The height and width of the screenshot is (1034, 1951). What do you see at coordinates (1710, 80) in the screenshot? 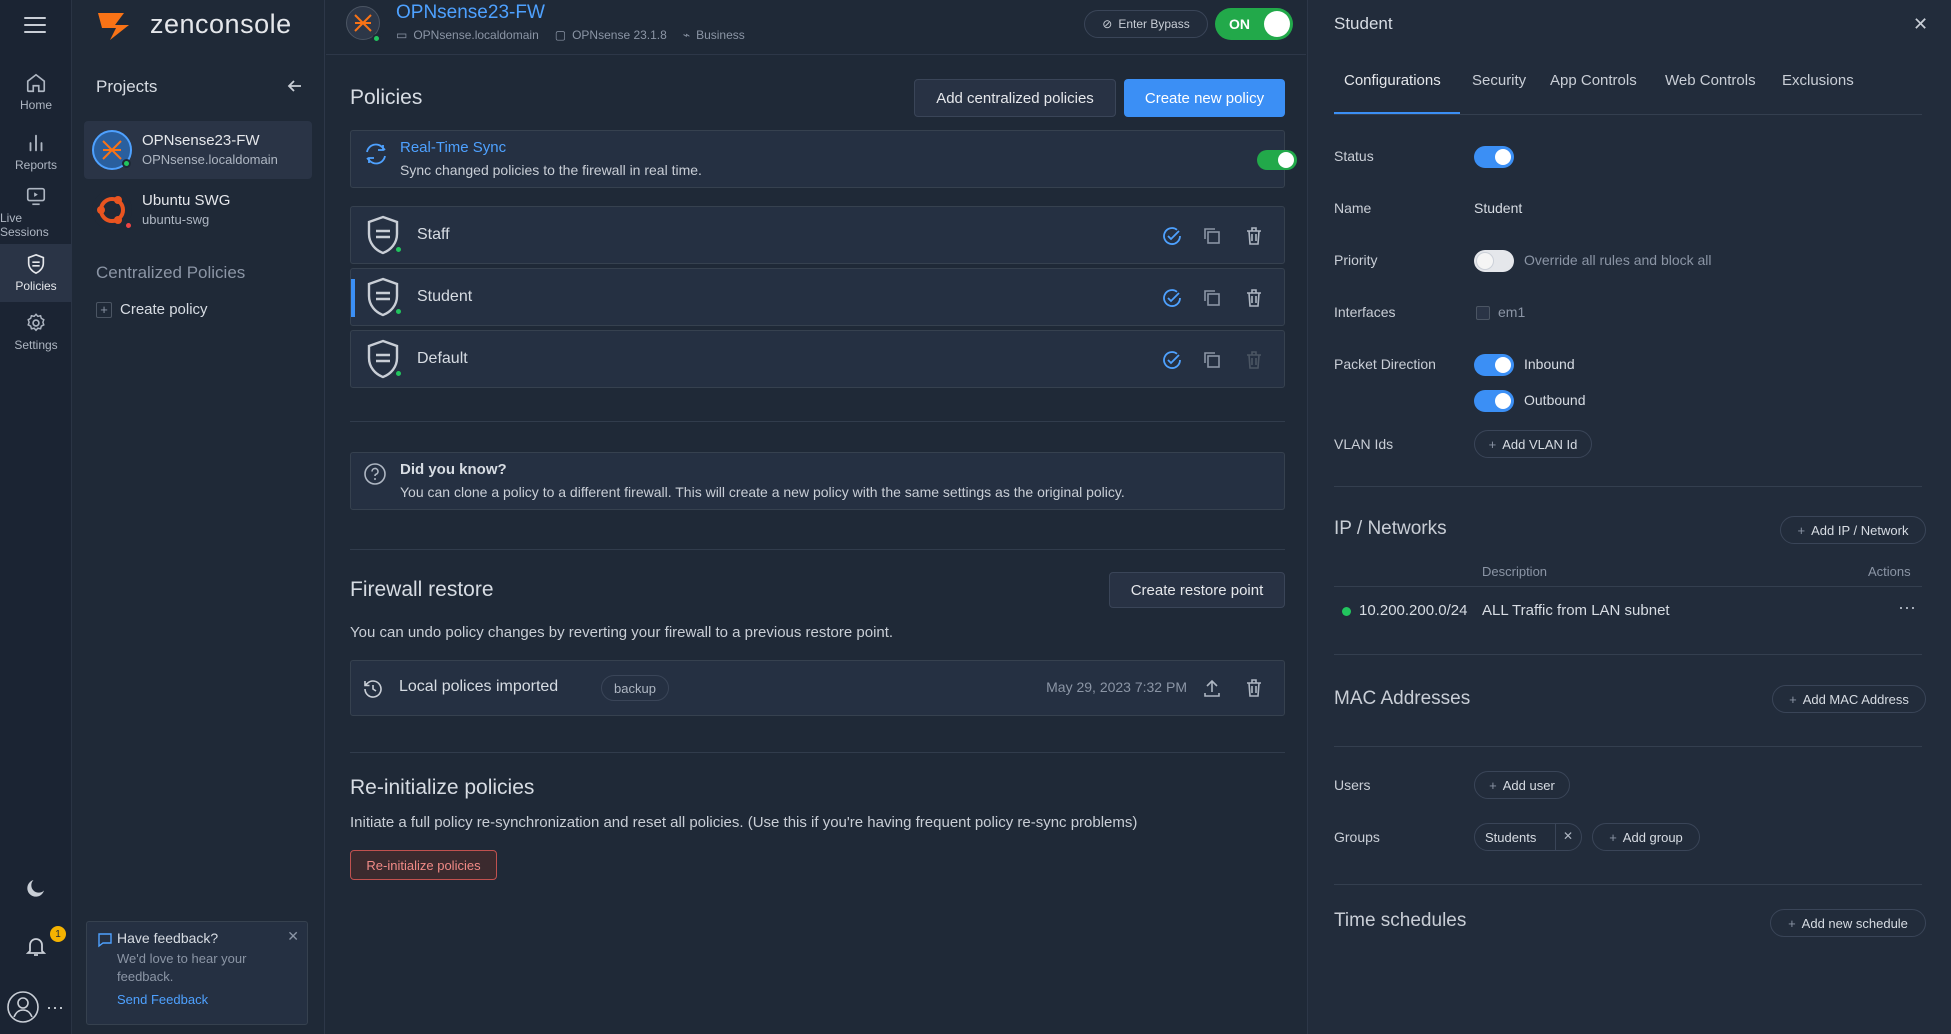
I see `tab-web-controls: Web Controls` at bounding box center [1710, 80].